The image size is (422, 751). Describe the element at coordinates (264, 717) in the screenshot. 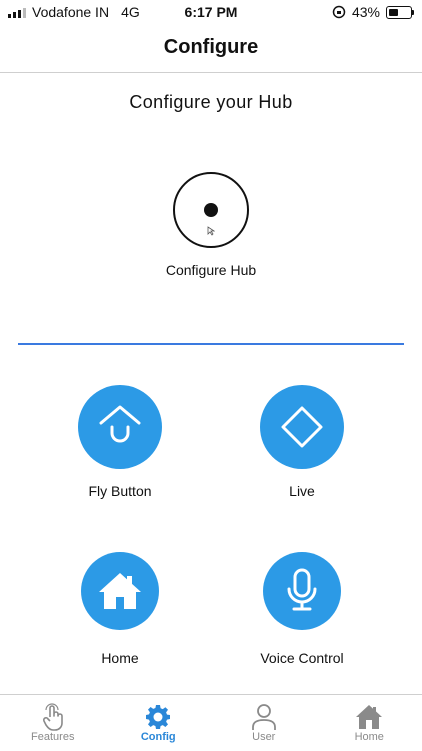

I see `user-icon` at that location.